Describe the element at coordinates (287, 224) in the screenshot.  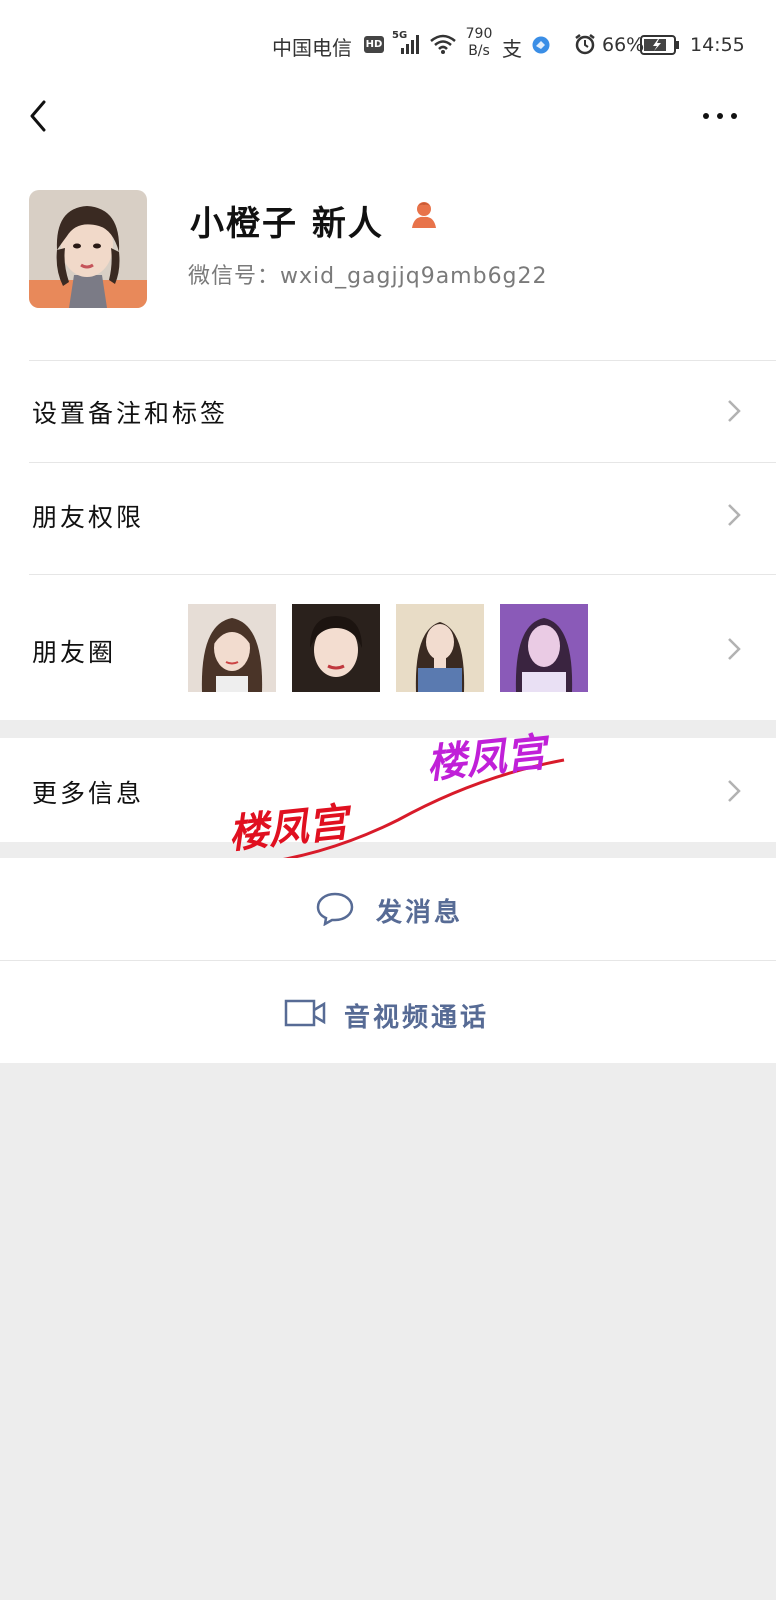
I see `contact-name: 小橙子 新人` at that location.